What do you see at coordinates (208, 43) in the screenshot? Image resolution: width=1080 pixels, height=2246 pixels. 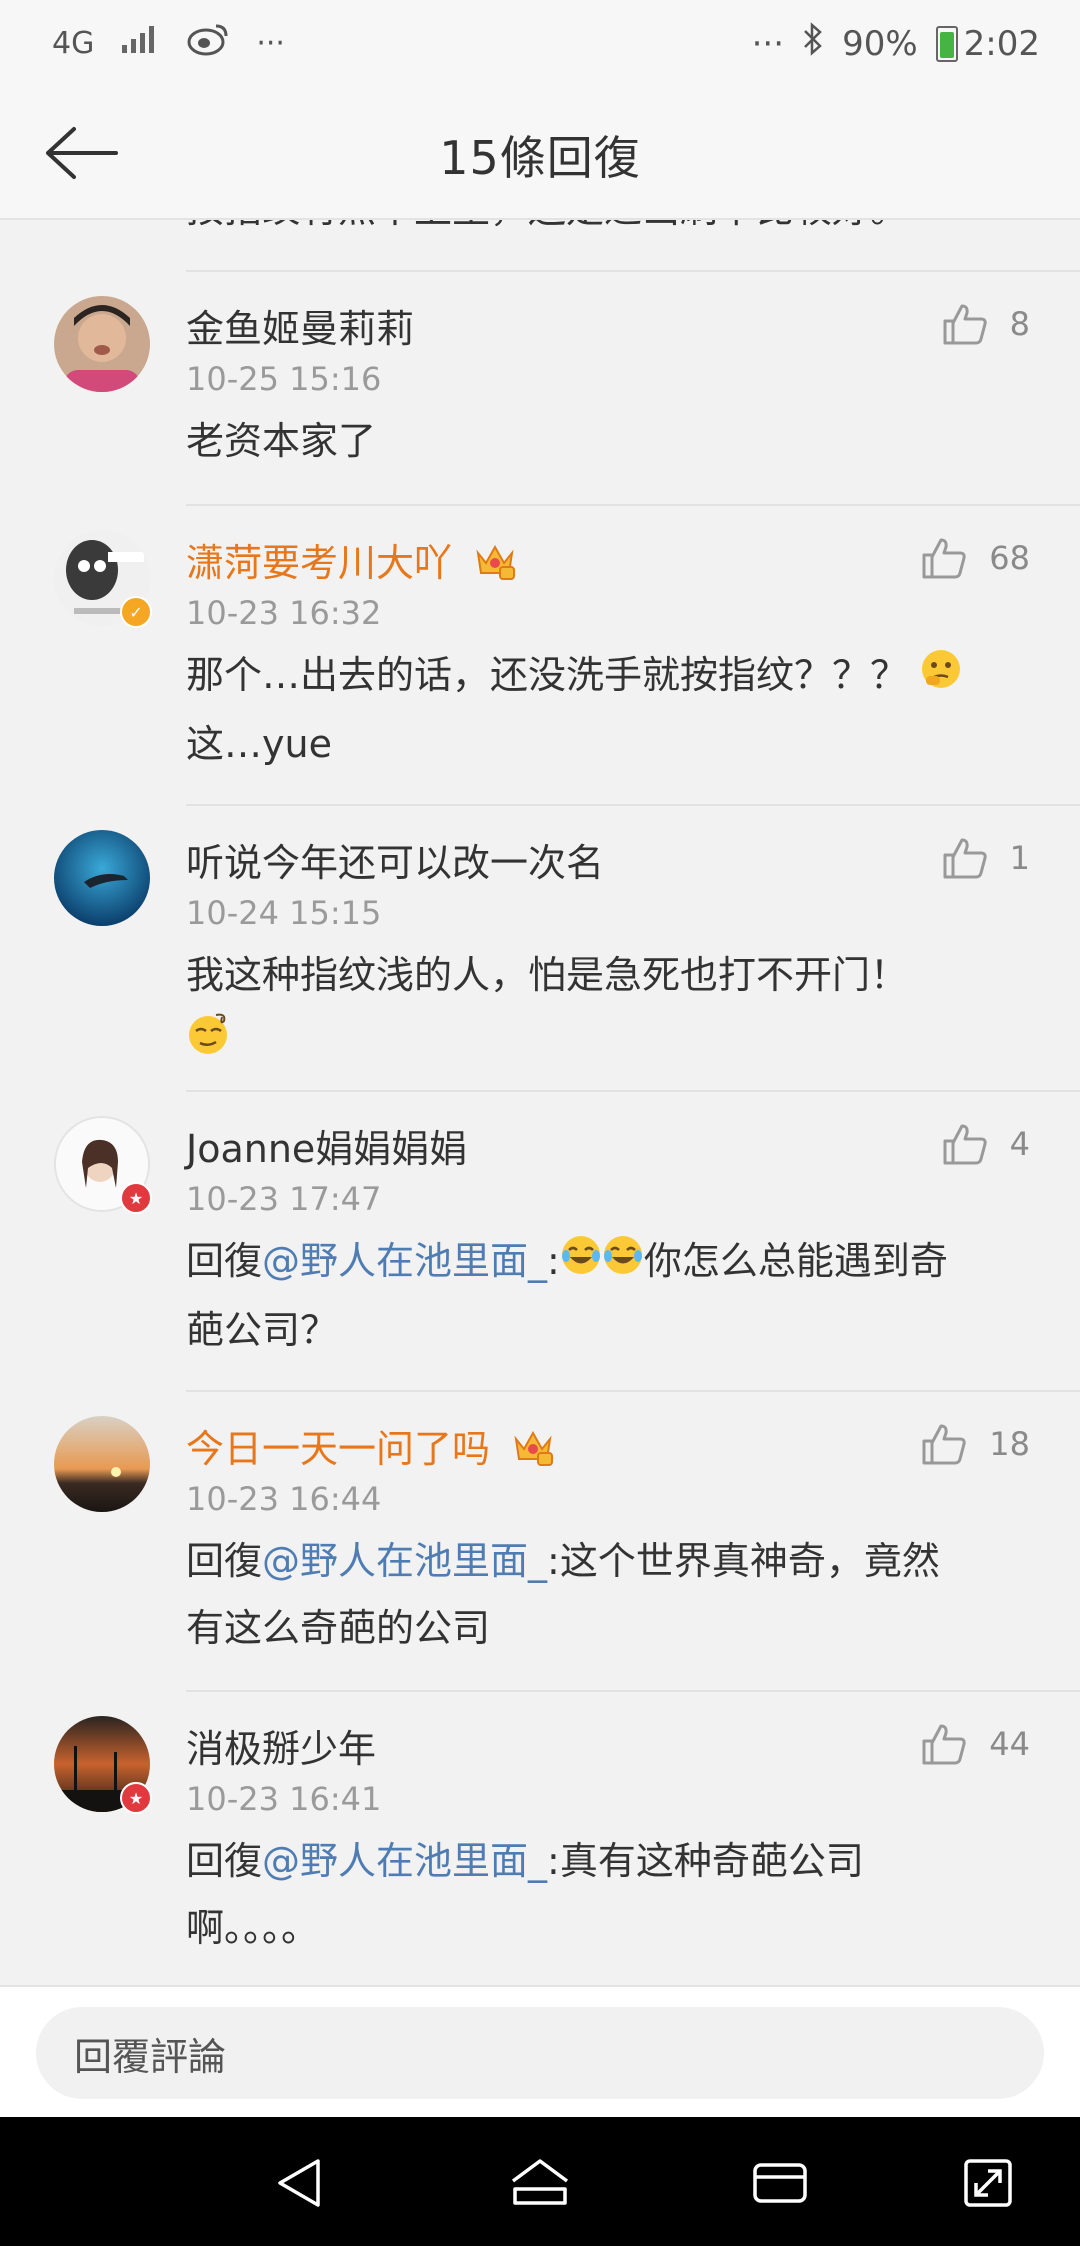 I see `weibo-icon` at bounding box center [208, 43].